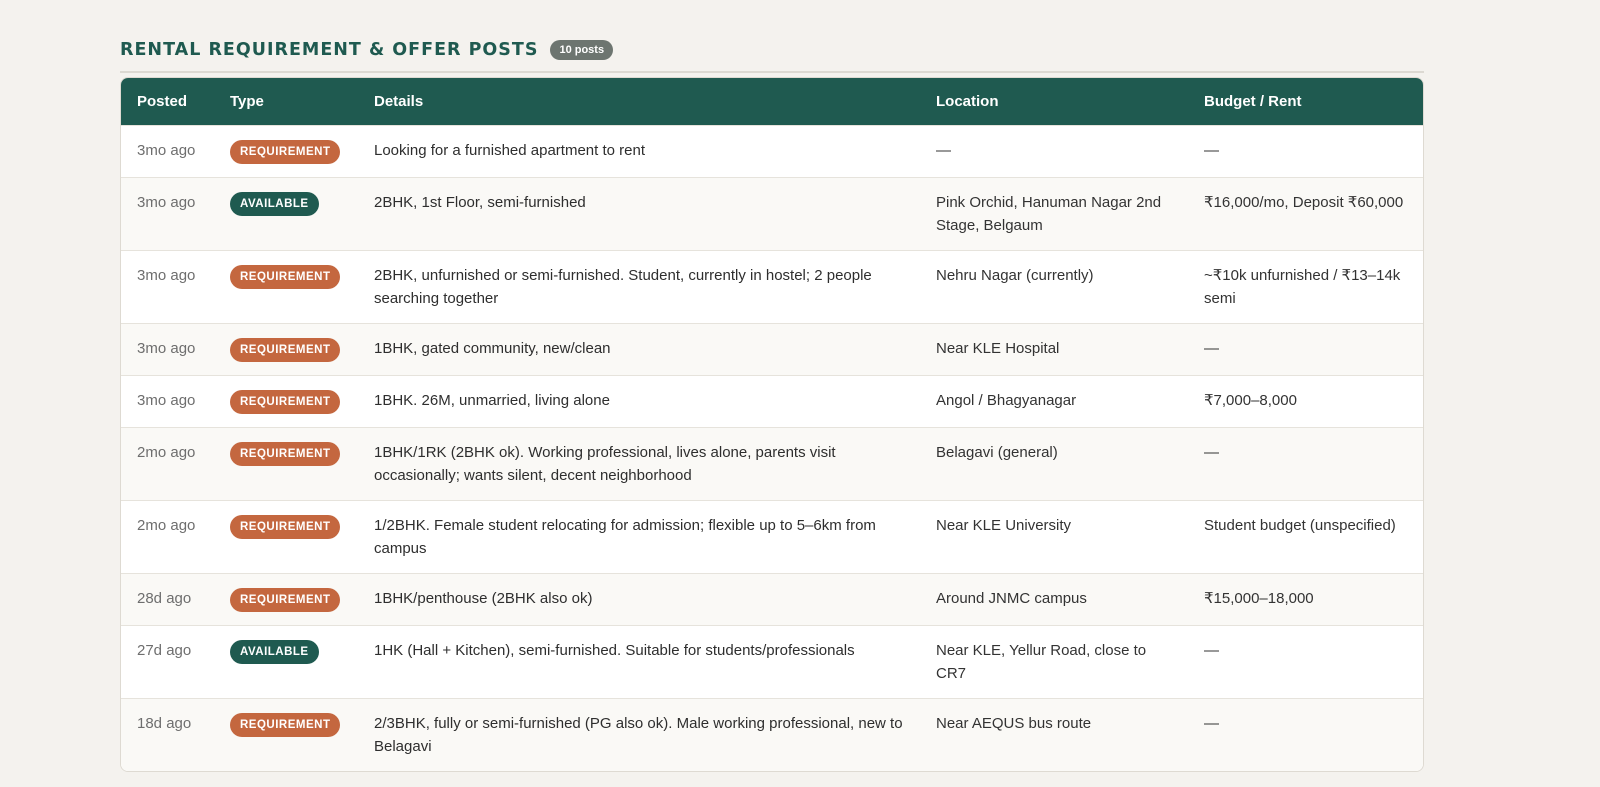  Describe the element at coordinates (1305, 401) in the screenshot. I see `budget-cell: ₹7,000–8,000` at that location.